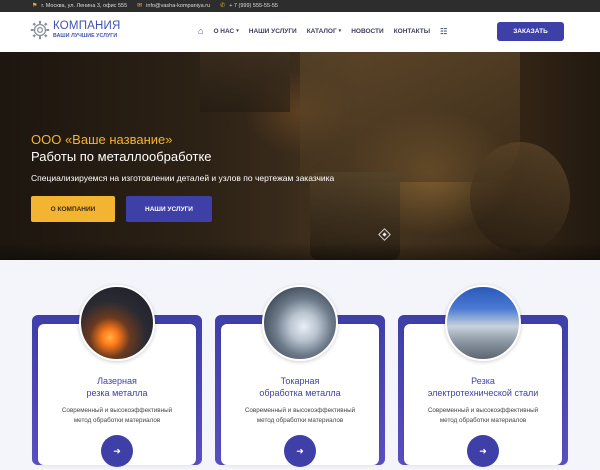 The width and height of the screenshot is (600, 470). Describe the element at coordinates (102, 139) in the screenshot. I see `hero-company-name: ООО «Ваше название»` at that location.